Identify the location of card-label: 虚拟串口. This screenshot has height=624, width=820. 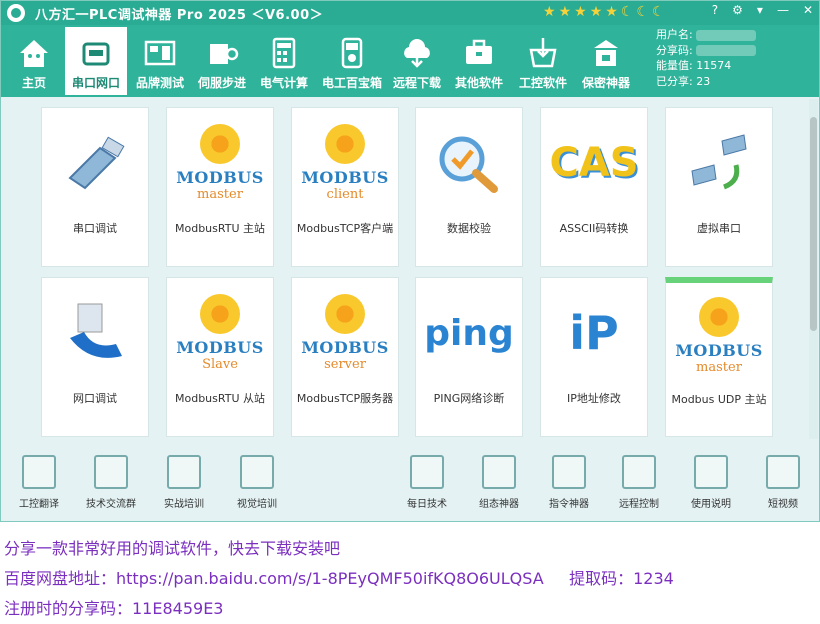
(719, 228).